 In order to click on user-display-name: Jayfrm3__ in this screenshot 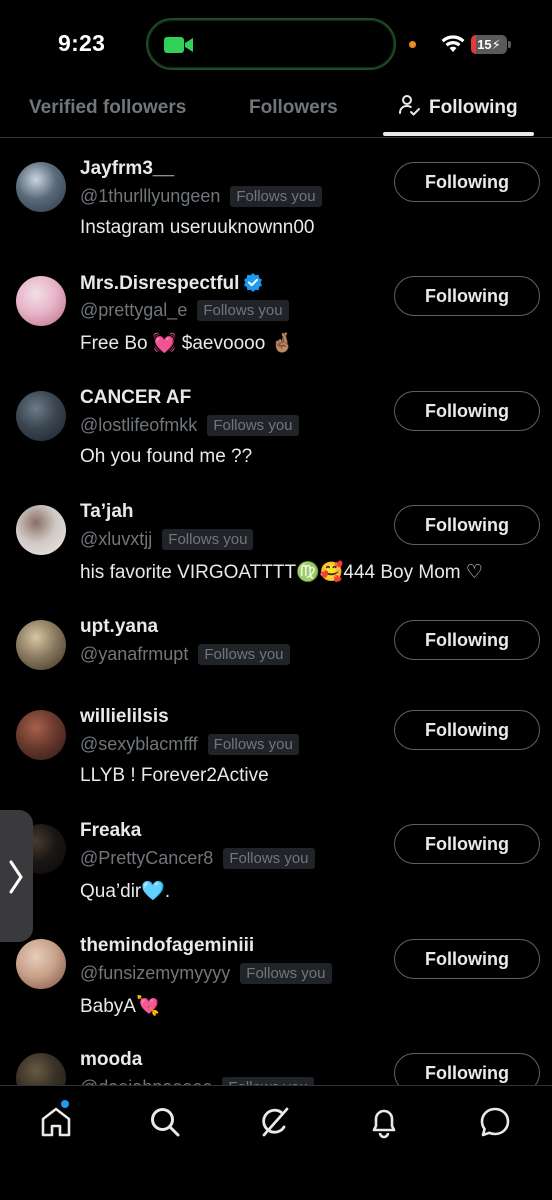, I will do `click(127, 169)`.